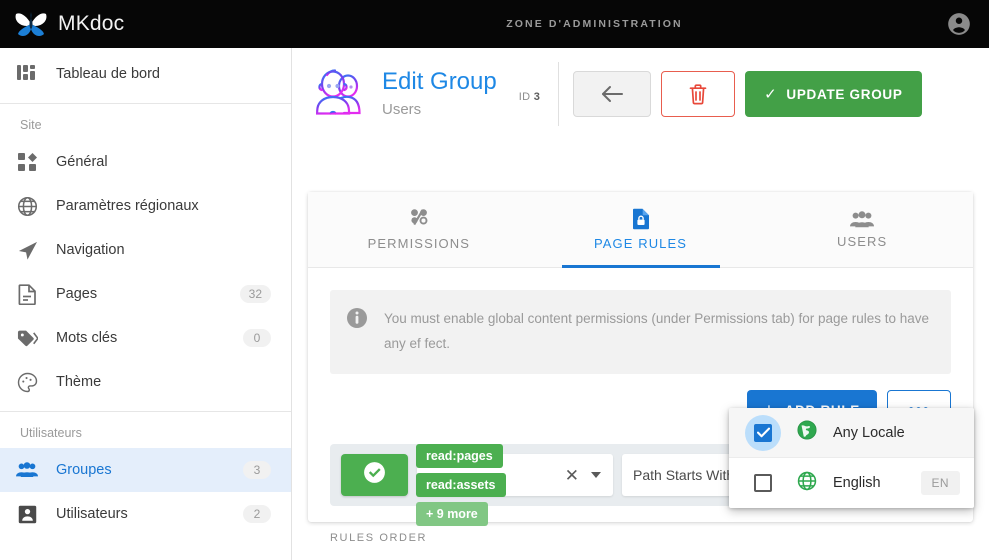  Describe the element at coordinates (108, 74) in the screenshot. I see `sidebar-item-label: Tableau de bord` at that location.